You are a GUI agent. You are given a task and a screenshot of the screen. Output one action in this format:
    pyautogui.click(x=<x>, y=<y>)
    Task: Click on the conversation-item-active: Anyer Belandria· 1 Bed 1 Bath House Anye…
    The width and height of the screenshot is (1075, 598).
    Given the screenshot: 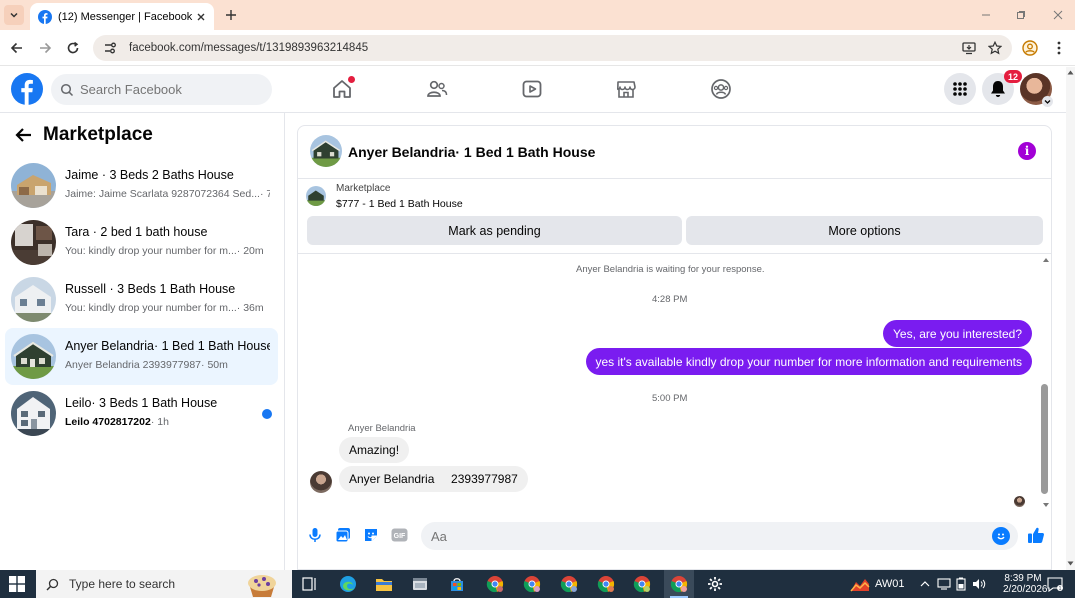 What is the action you would take?
    pyautogui.click(x=141, y=356)
    